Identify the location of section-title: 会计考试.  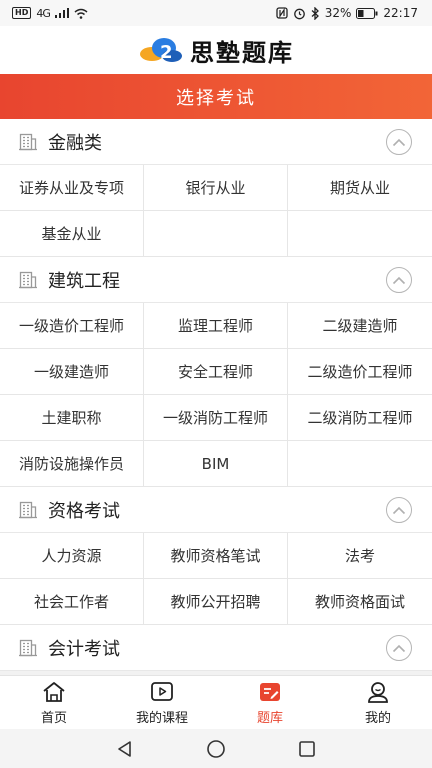
(84, 649).